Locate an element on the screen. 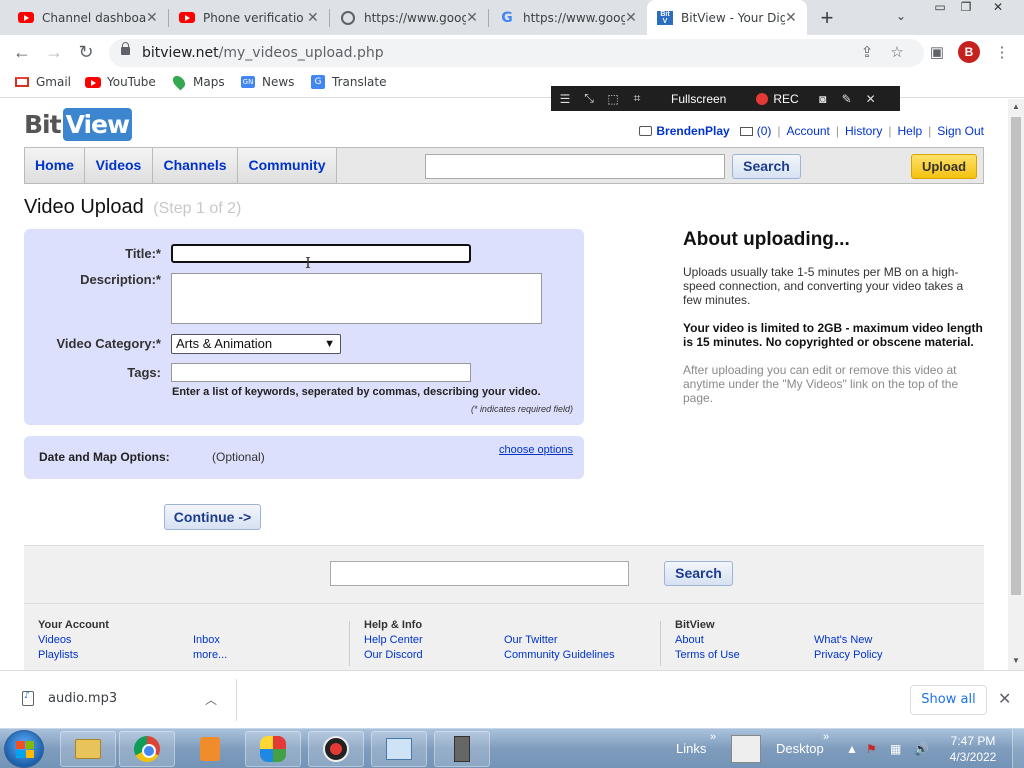 The image size is (1024, 768). tab-phone-verification: Phone verificatio ✕ is located at coordinates (249, 17).